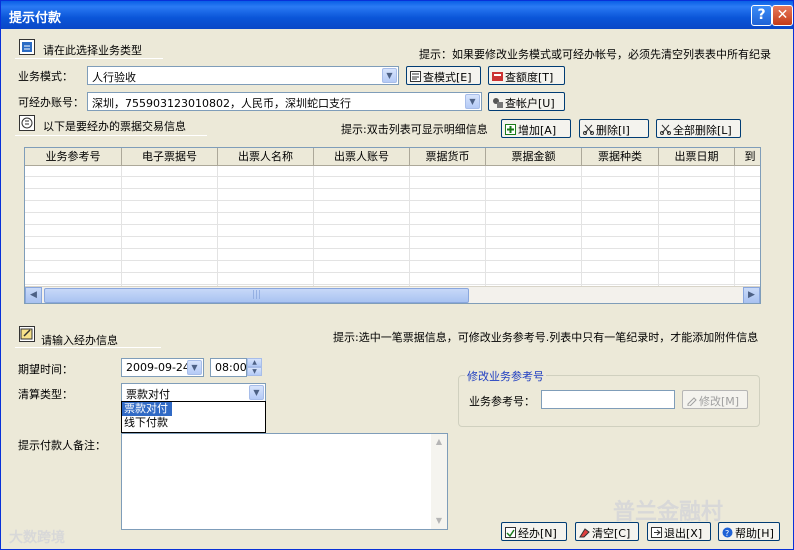 The image size is (794, 550). I want to click on window-title: 提示付款, so click(35, 18).